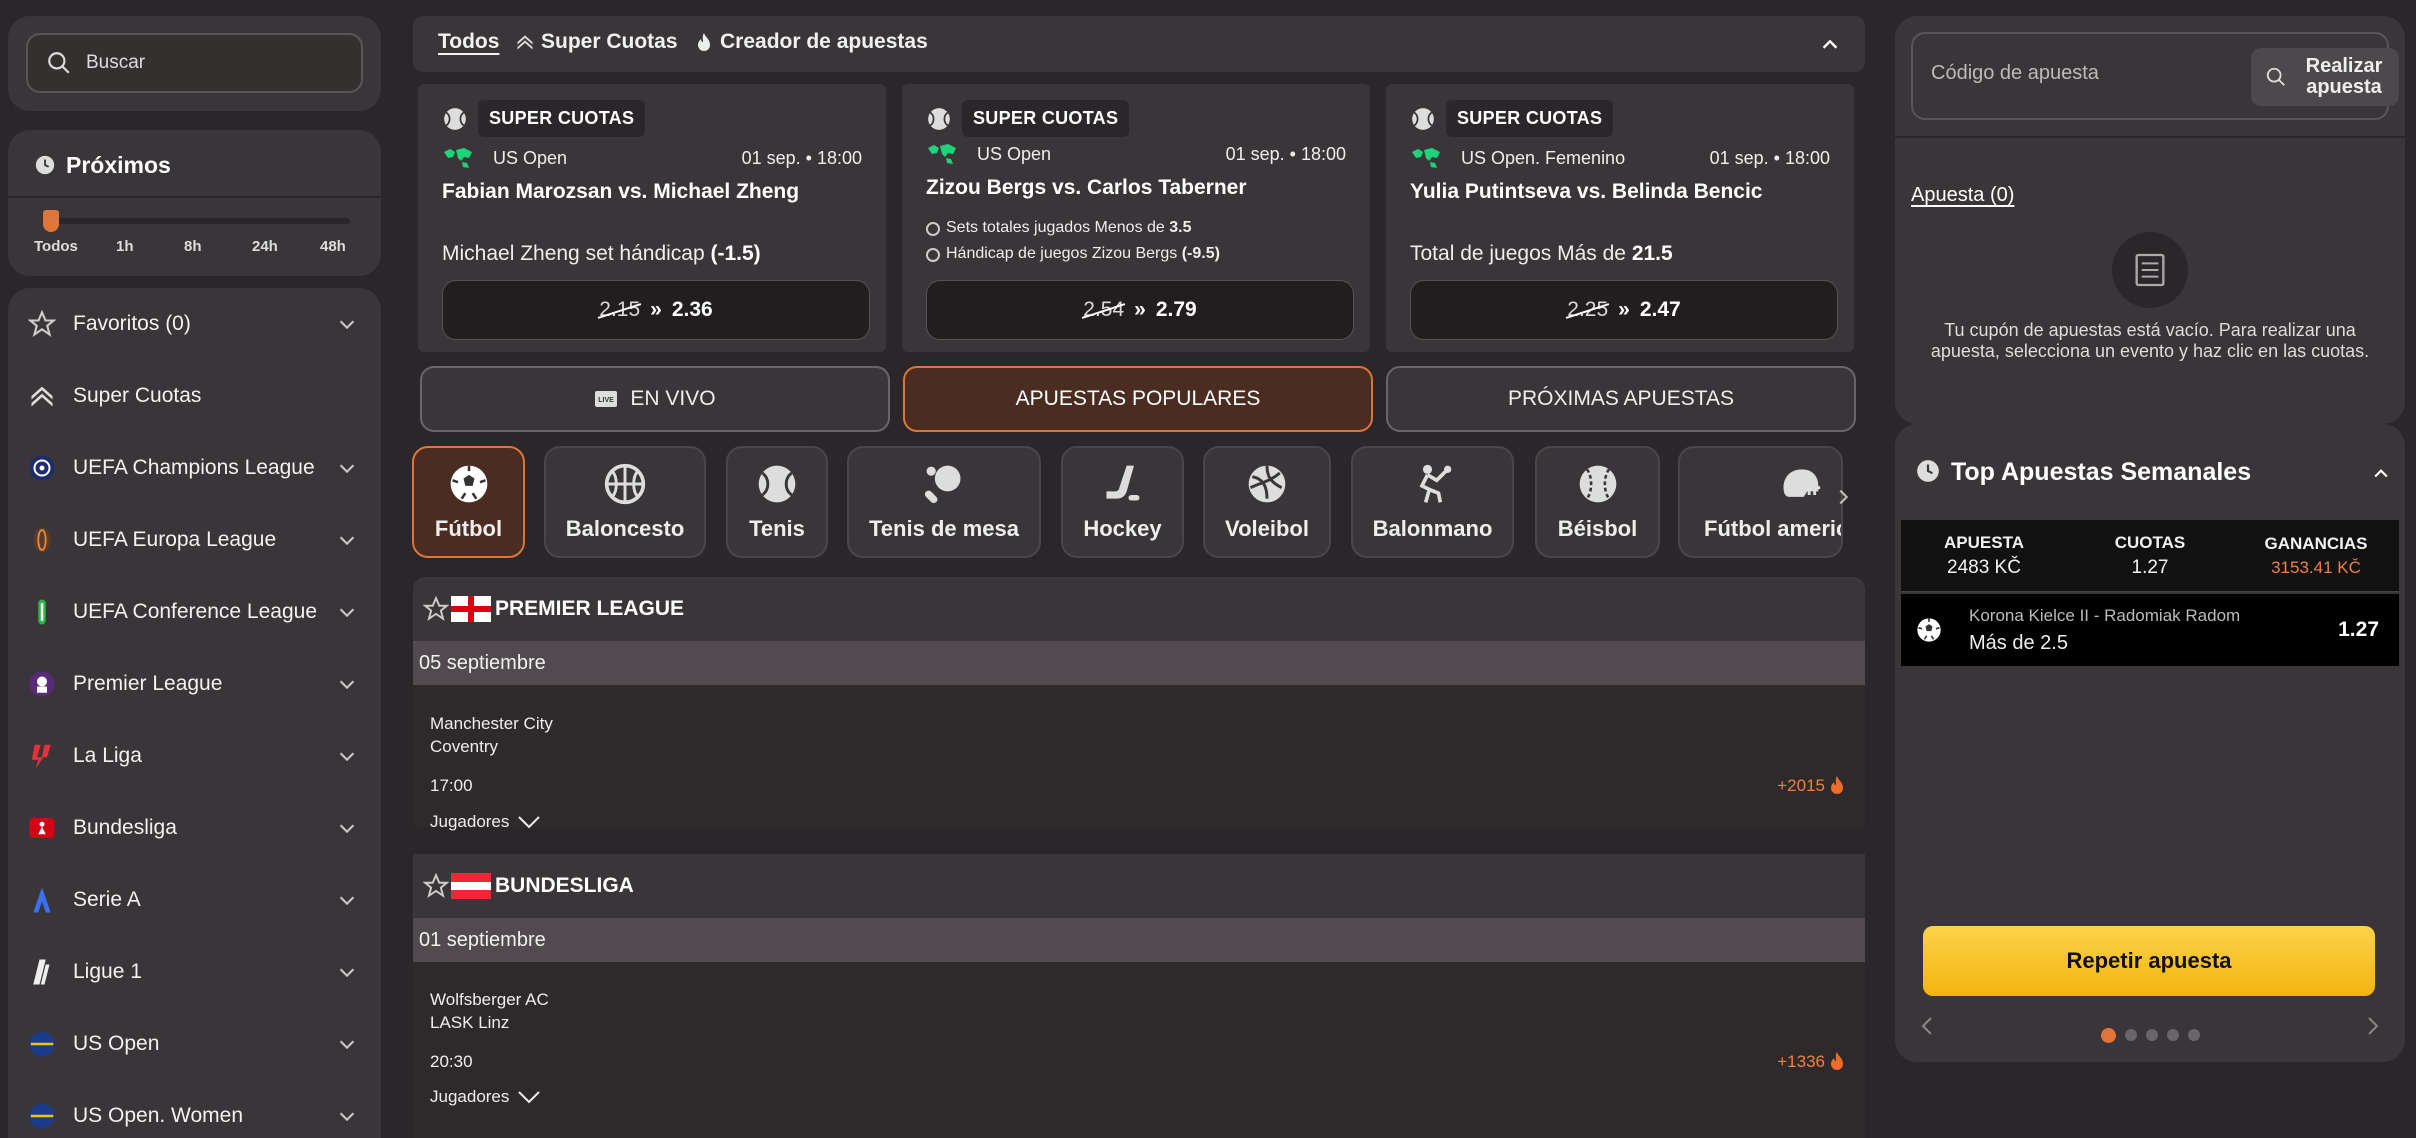 Image resolution: width=2416 pixels, height=1138 pixels. Describe the element at coordinates (1086, 188) in the screenshot. I see `match-title: Zizou Bergs vs. Carlos Taberner` at that location.